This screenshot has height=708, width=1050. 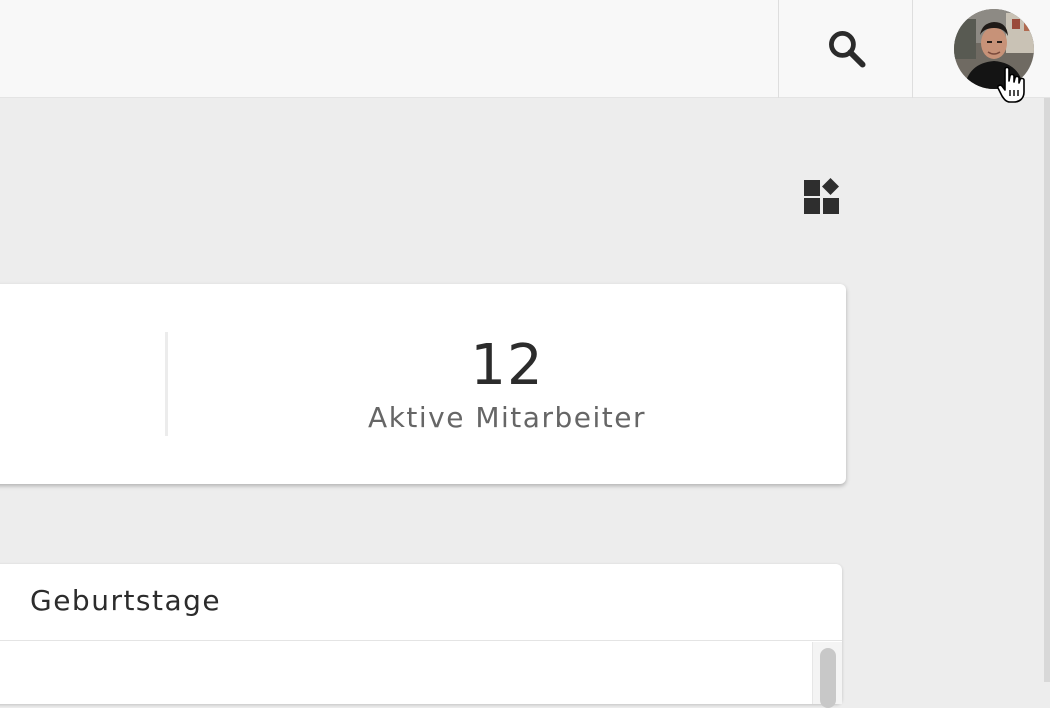 I want to click on widgets-button, so click(x=822, y=197).